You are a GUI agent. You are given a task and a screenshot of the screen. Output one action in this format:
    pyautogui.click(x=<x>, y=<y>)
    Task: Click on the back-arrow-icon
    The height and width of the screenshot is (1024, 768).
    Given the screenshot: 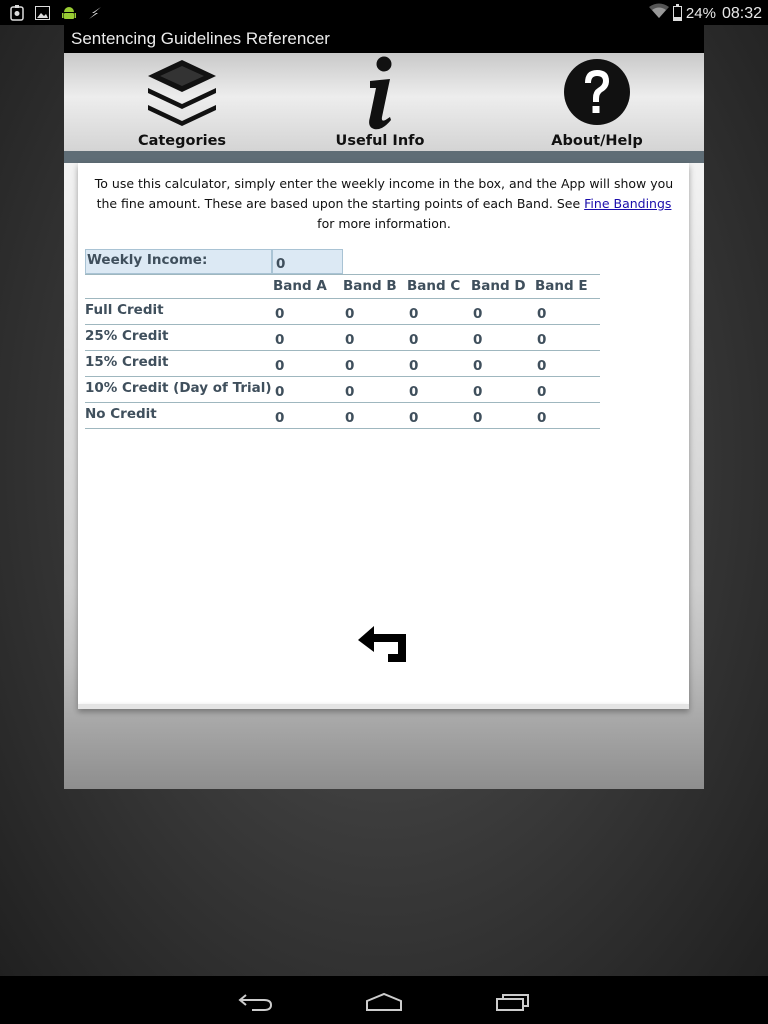 What is the action you would take?
    pyautogui.click(x=383, y=647)
    